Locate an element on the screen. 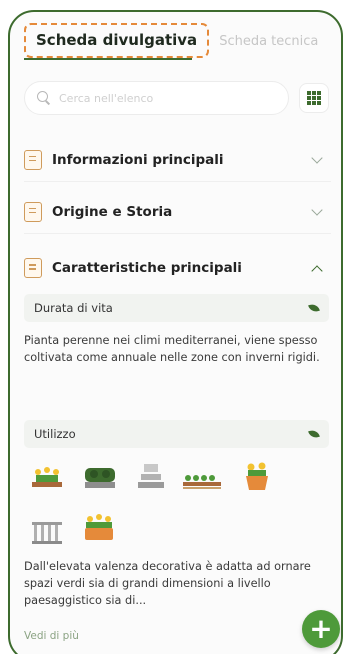 This screenshot has height=654, width=349. lifespan-label: Durata di vita is located at coordinates (73, 308).